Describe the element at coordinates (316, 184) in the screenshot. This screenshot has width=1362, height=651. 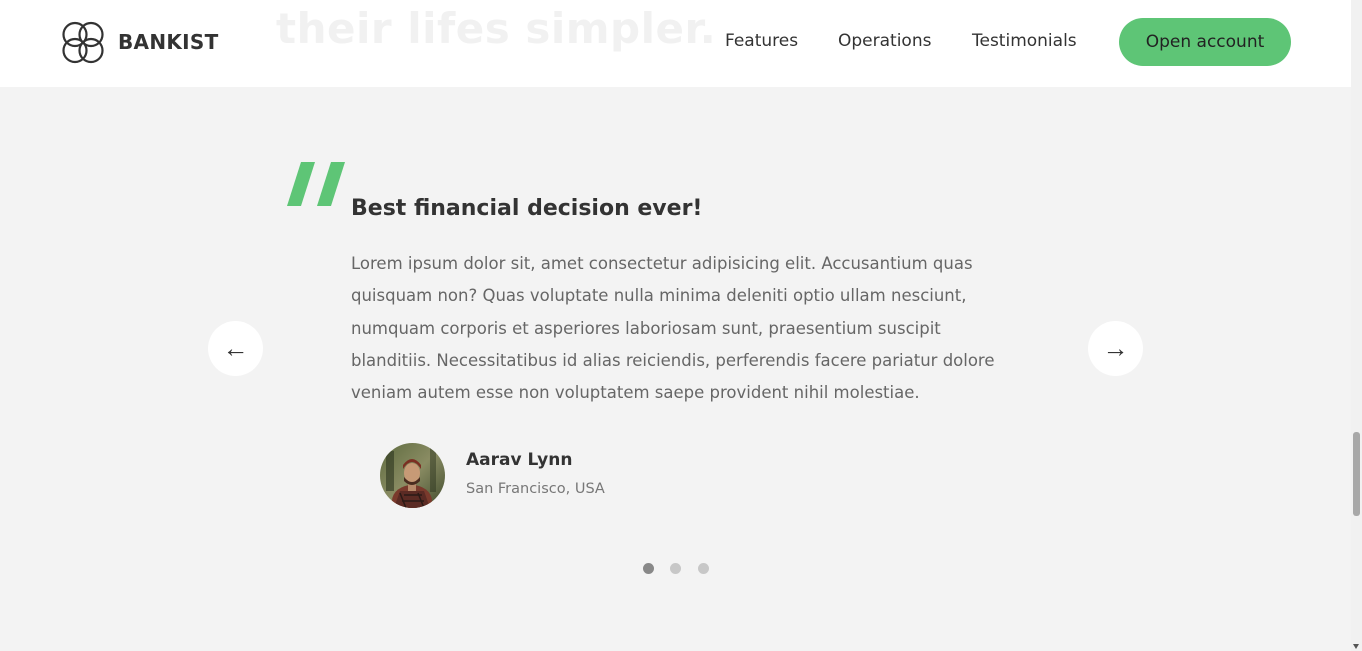
I see `quote-icon` at that location.